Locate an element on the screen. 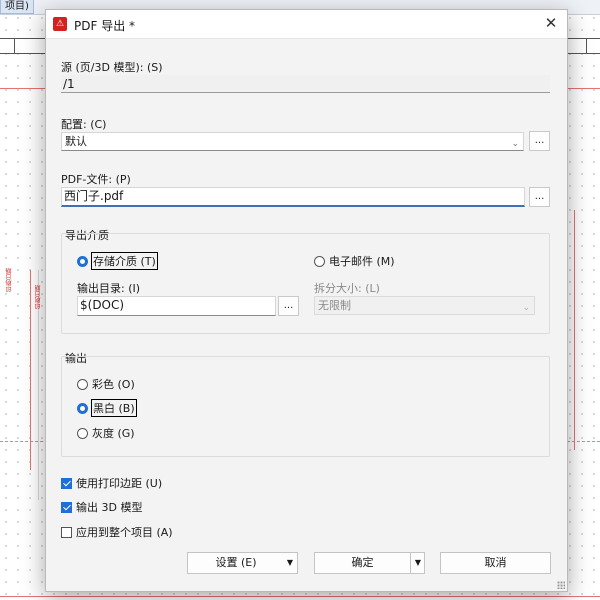 This screenshot has width=600, height=600. bw-radio-label: 黑白 (B) is located at coordinates (114, 408).